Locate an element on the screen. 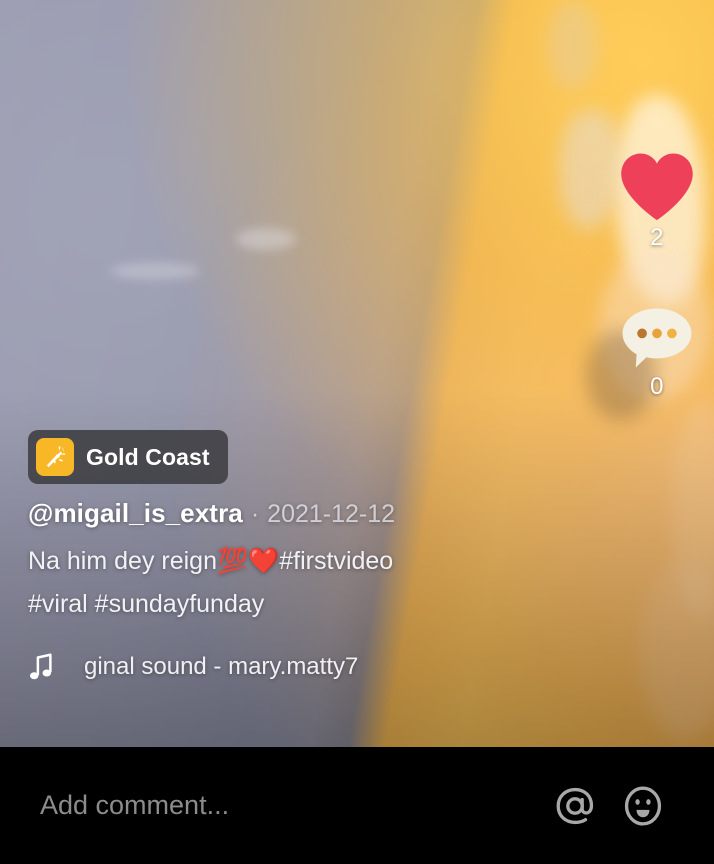 This screenshot has width=714, height=864. sound-title: ginal sound - mary.matty7 is located at coordinates (221, 666).